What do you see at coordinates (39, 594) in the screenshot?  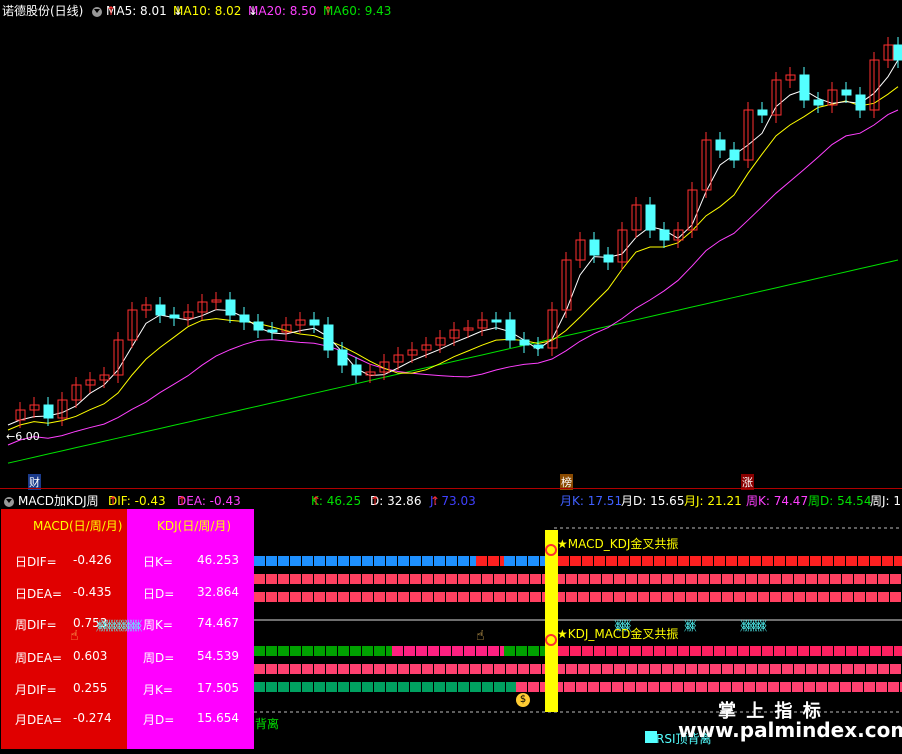 I see `macd-row-label: 日DEA=` at bounding box center [39, 594].